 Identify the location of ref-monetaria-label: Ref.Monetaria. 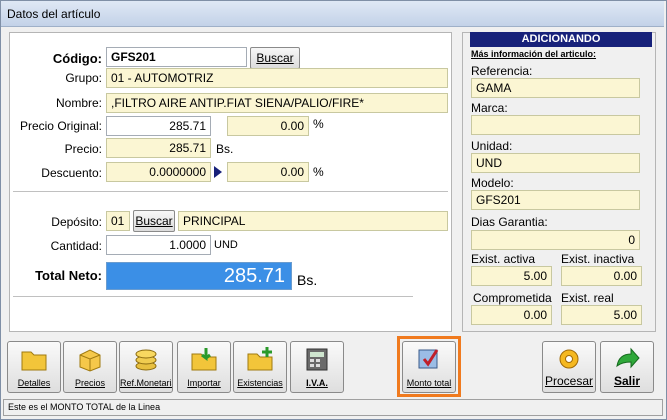
(146, 383).